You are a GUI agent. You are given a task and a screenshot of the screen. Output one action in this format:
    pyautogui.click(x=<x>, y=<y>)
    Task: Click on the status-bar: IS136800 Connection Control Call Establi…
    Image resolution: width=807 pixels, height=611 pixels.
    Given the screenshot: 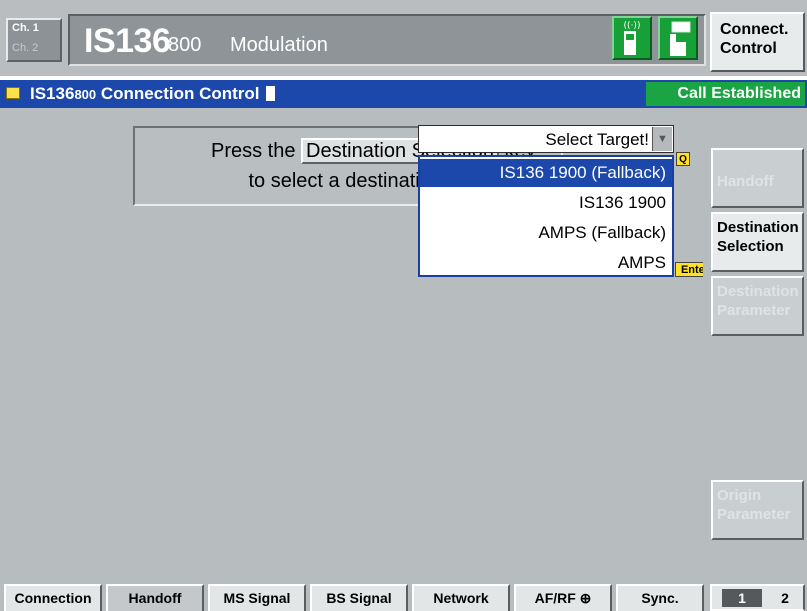 What is the action you would take?
    pyautogui.click(x=403, y=94)
    